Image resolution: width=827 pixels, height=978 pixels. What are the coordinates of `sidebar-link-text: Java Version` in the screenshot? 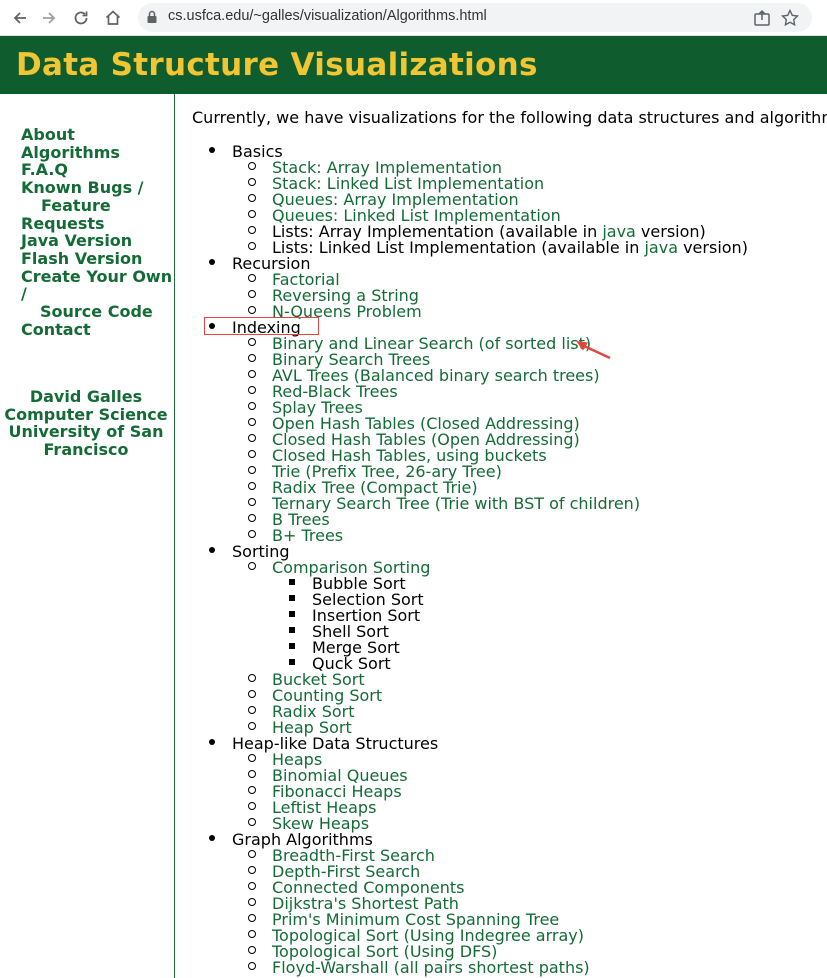 It's located at (96, 241).